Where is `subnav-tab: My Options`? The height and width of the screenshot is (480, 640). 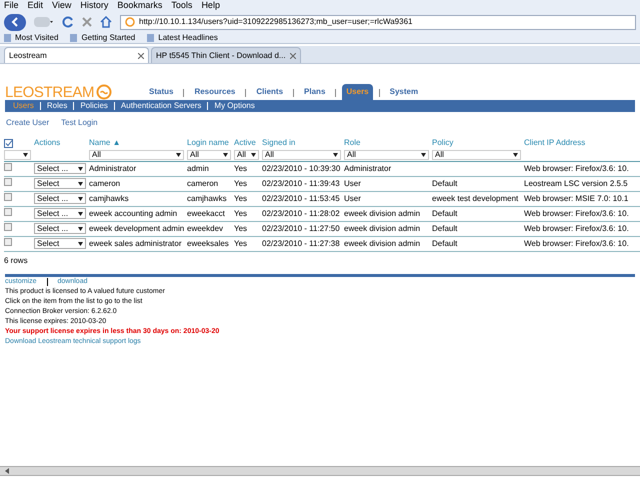
subnav-tab: My Options is located at coordinates (234, 106).